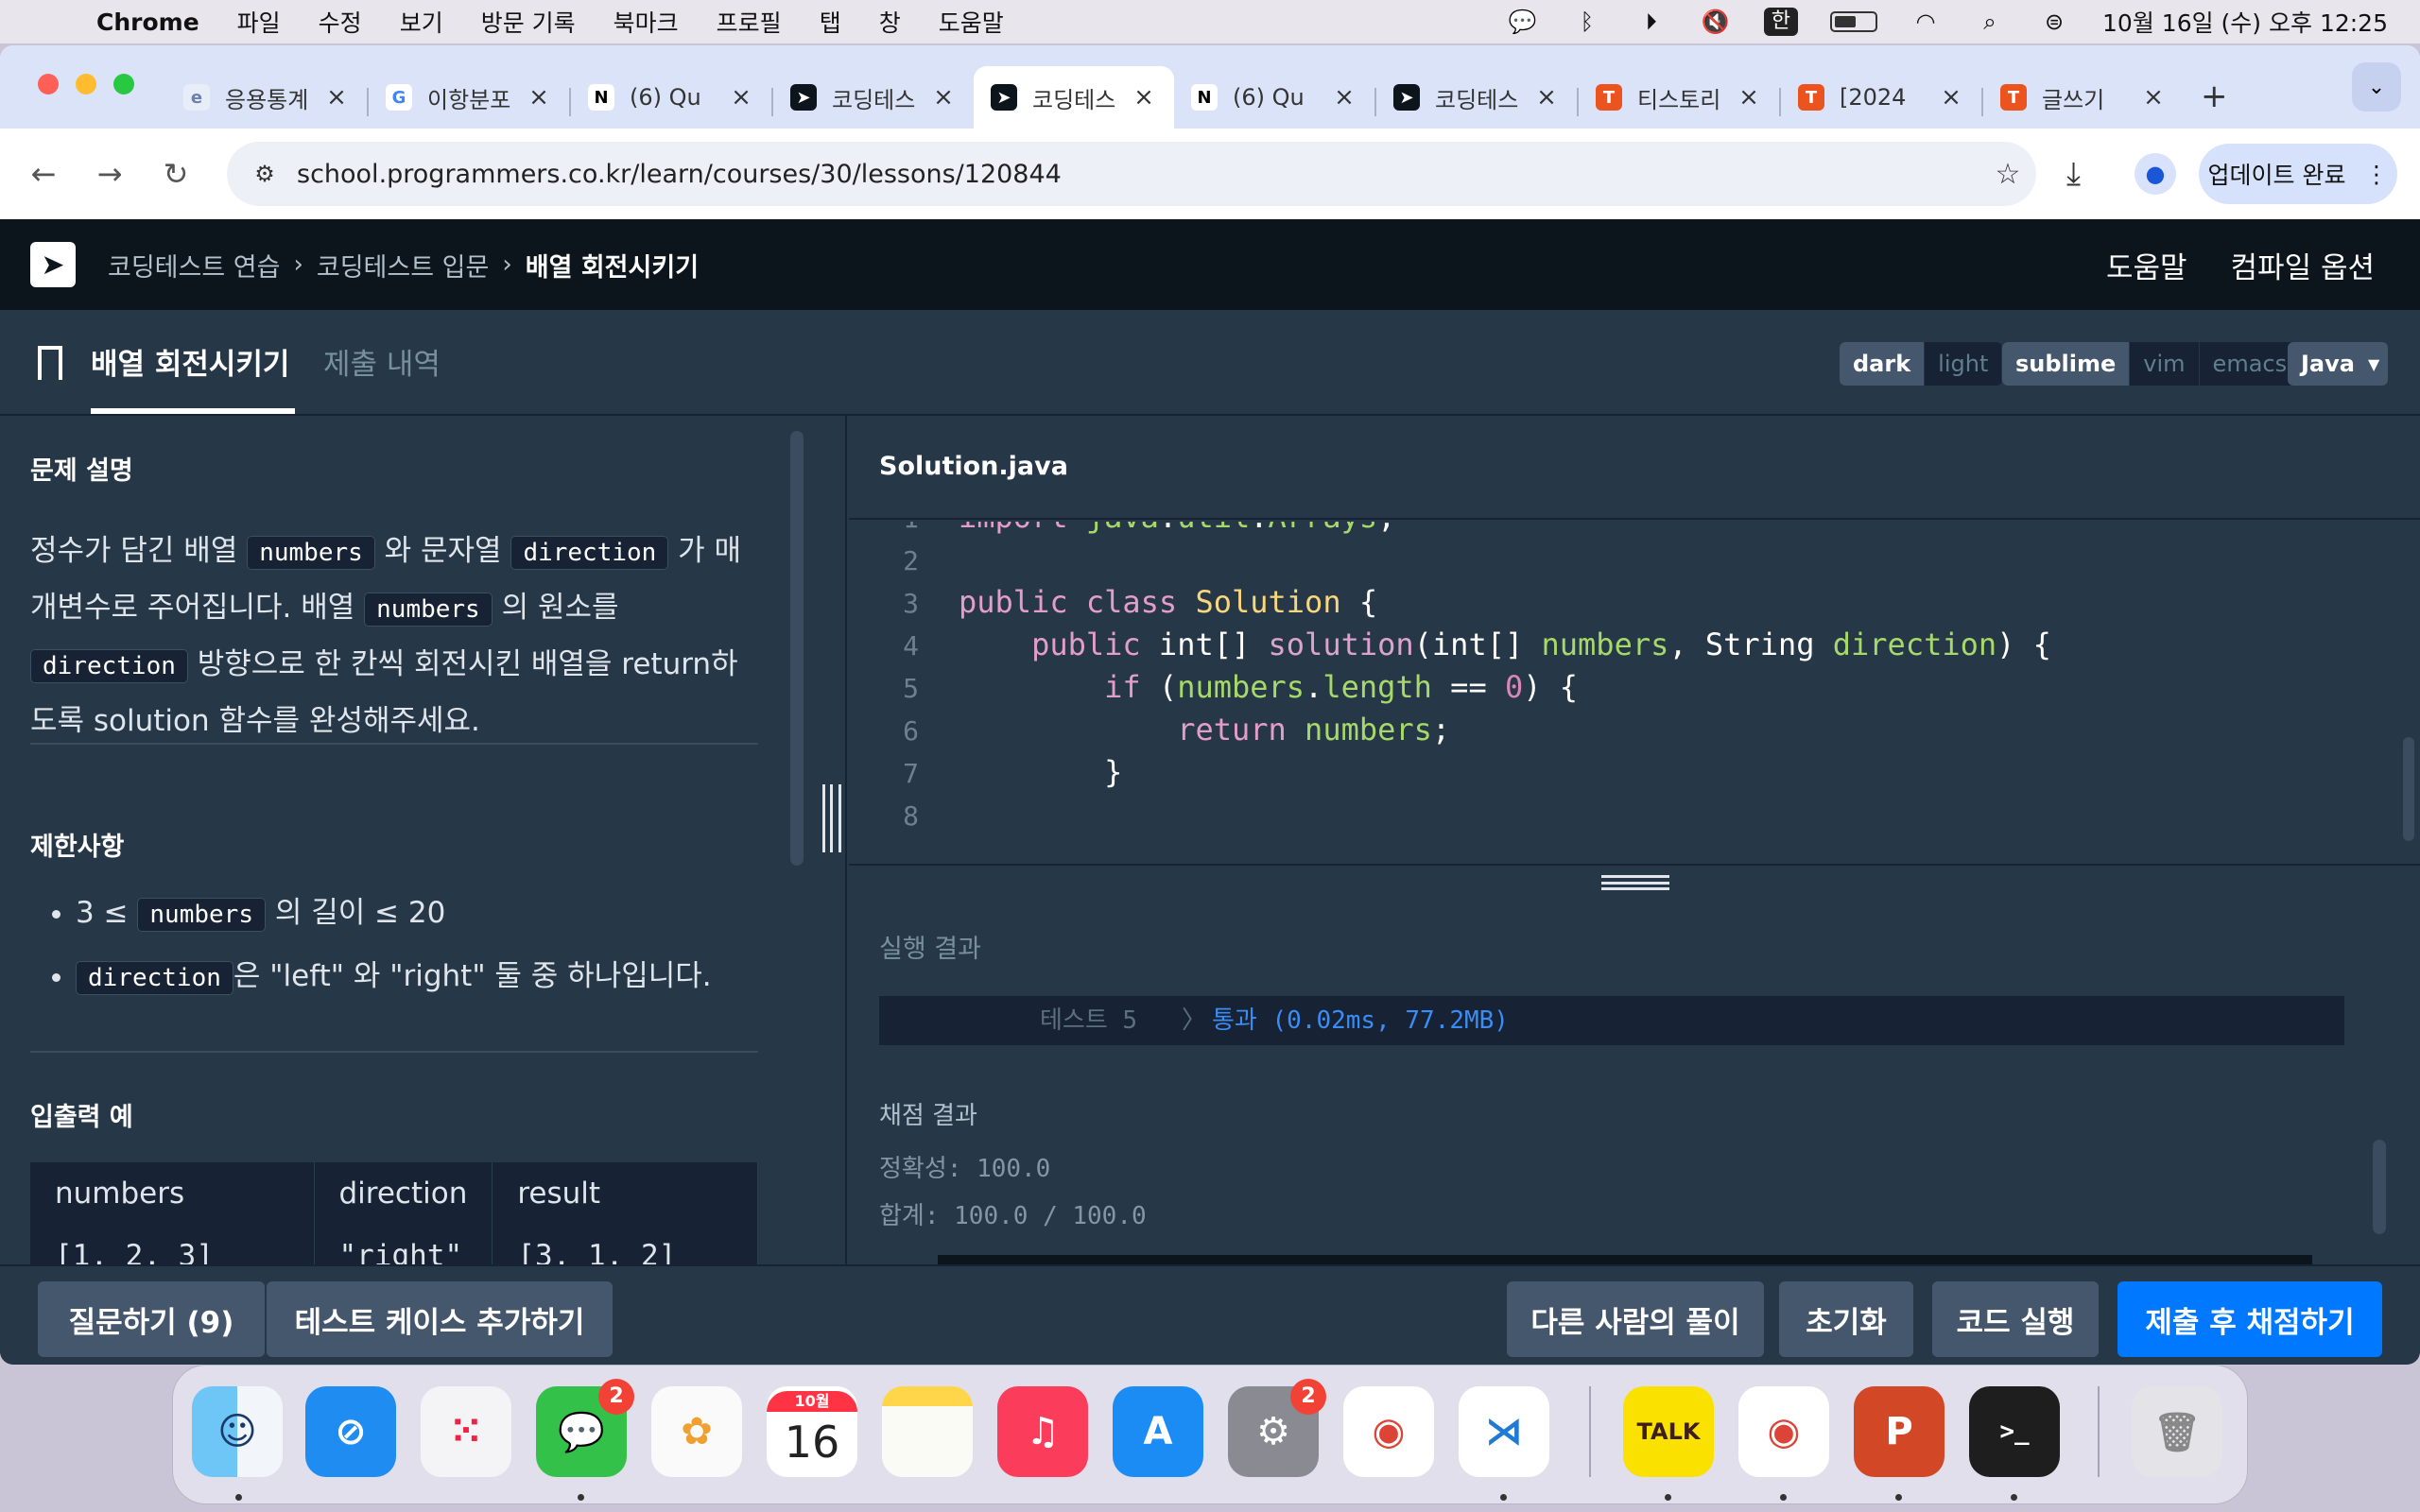  I want to click on terminal-icon: >_, so click(2014, 1431).